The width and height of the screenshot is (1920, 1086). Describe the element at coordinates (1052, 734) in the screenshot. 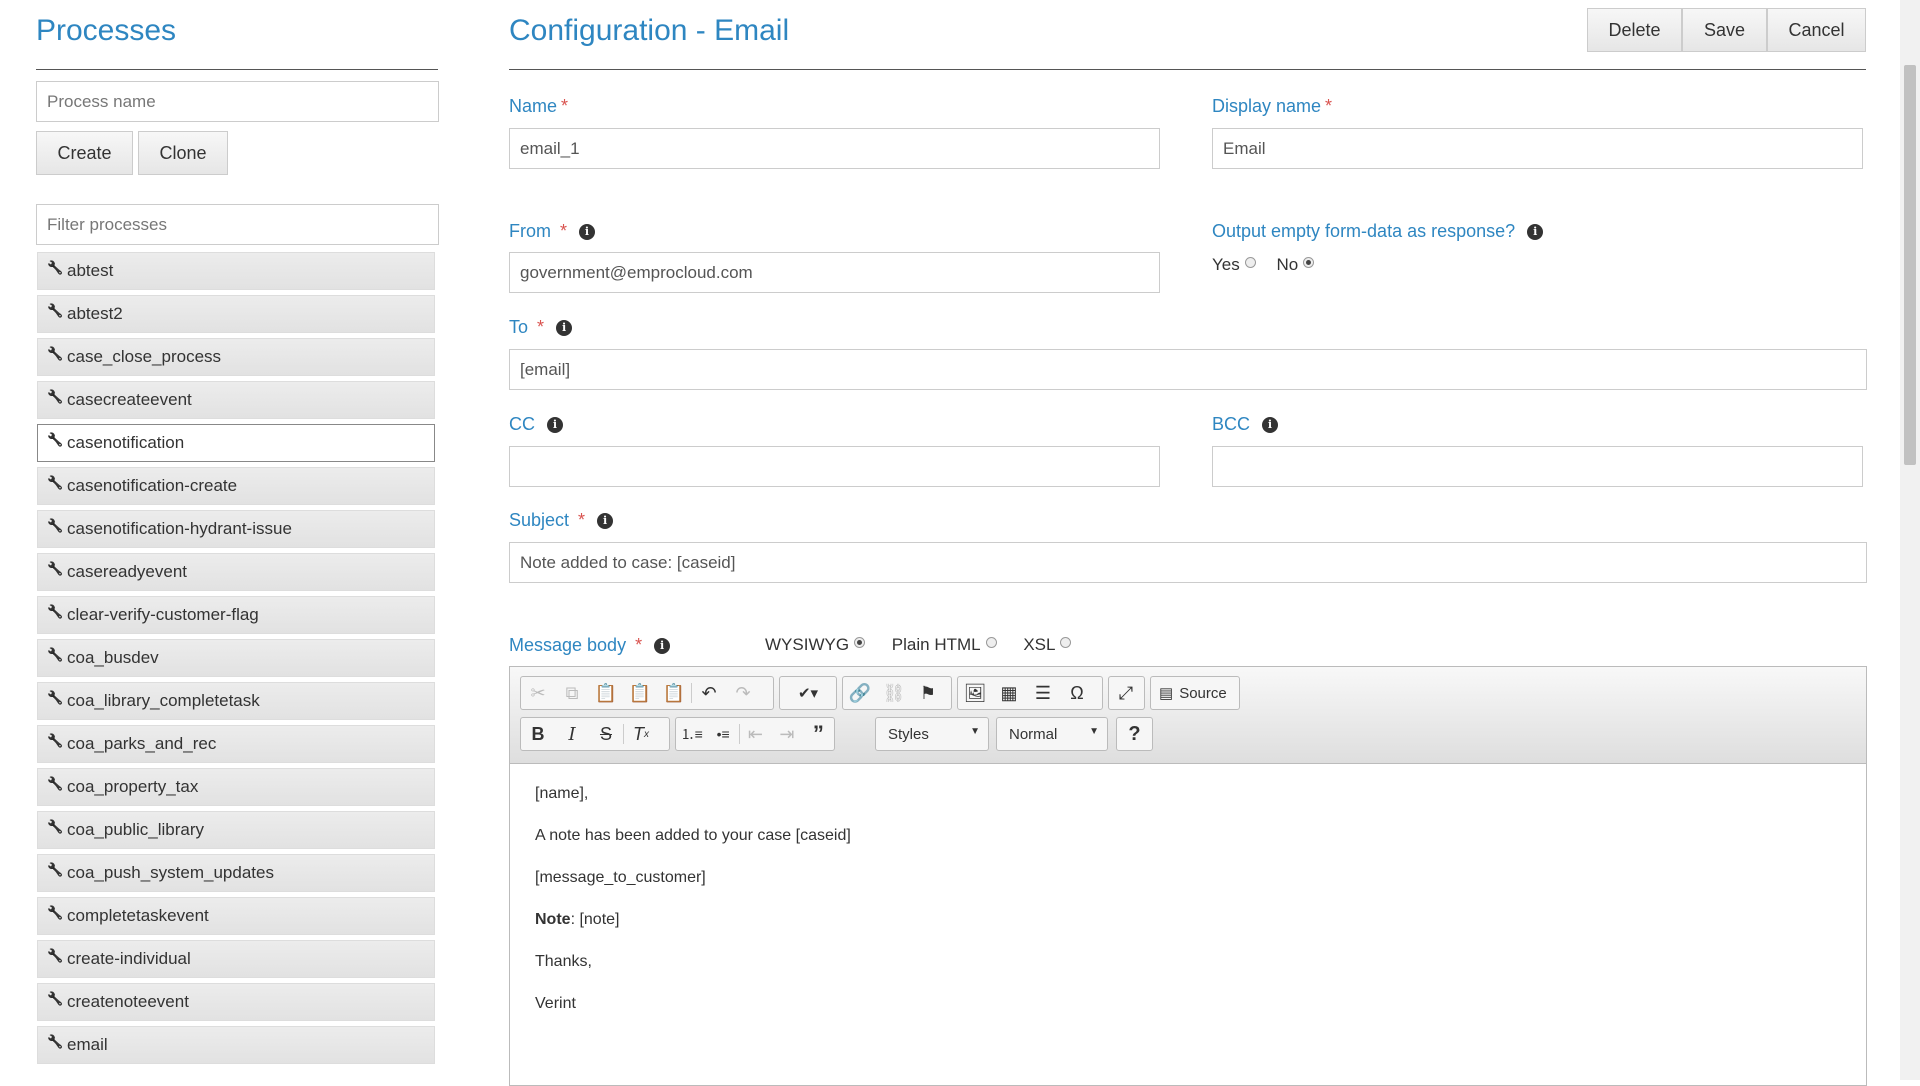

I see `format-dropdown: Normal ▼` at that location.